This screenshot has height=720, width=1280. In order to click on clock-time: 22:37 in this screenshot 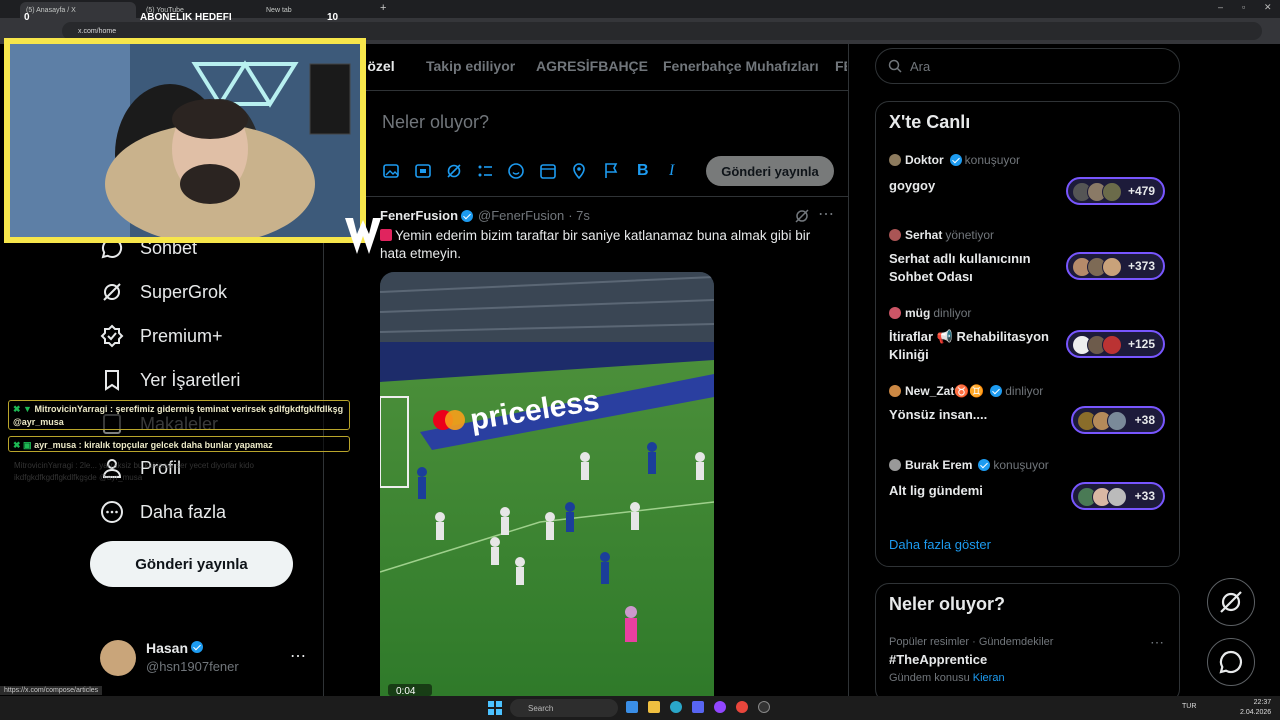, I will do `click(1262, 702)`.